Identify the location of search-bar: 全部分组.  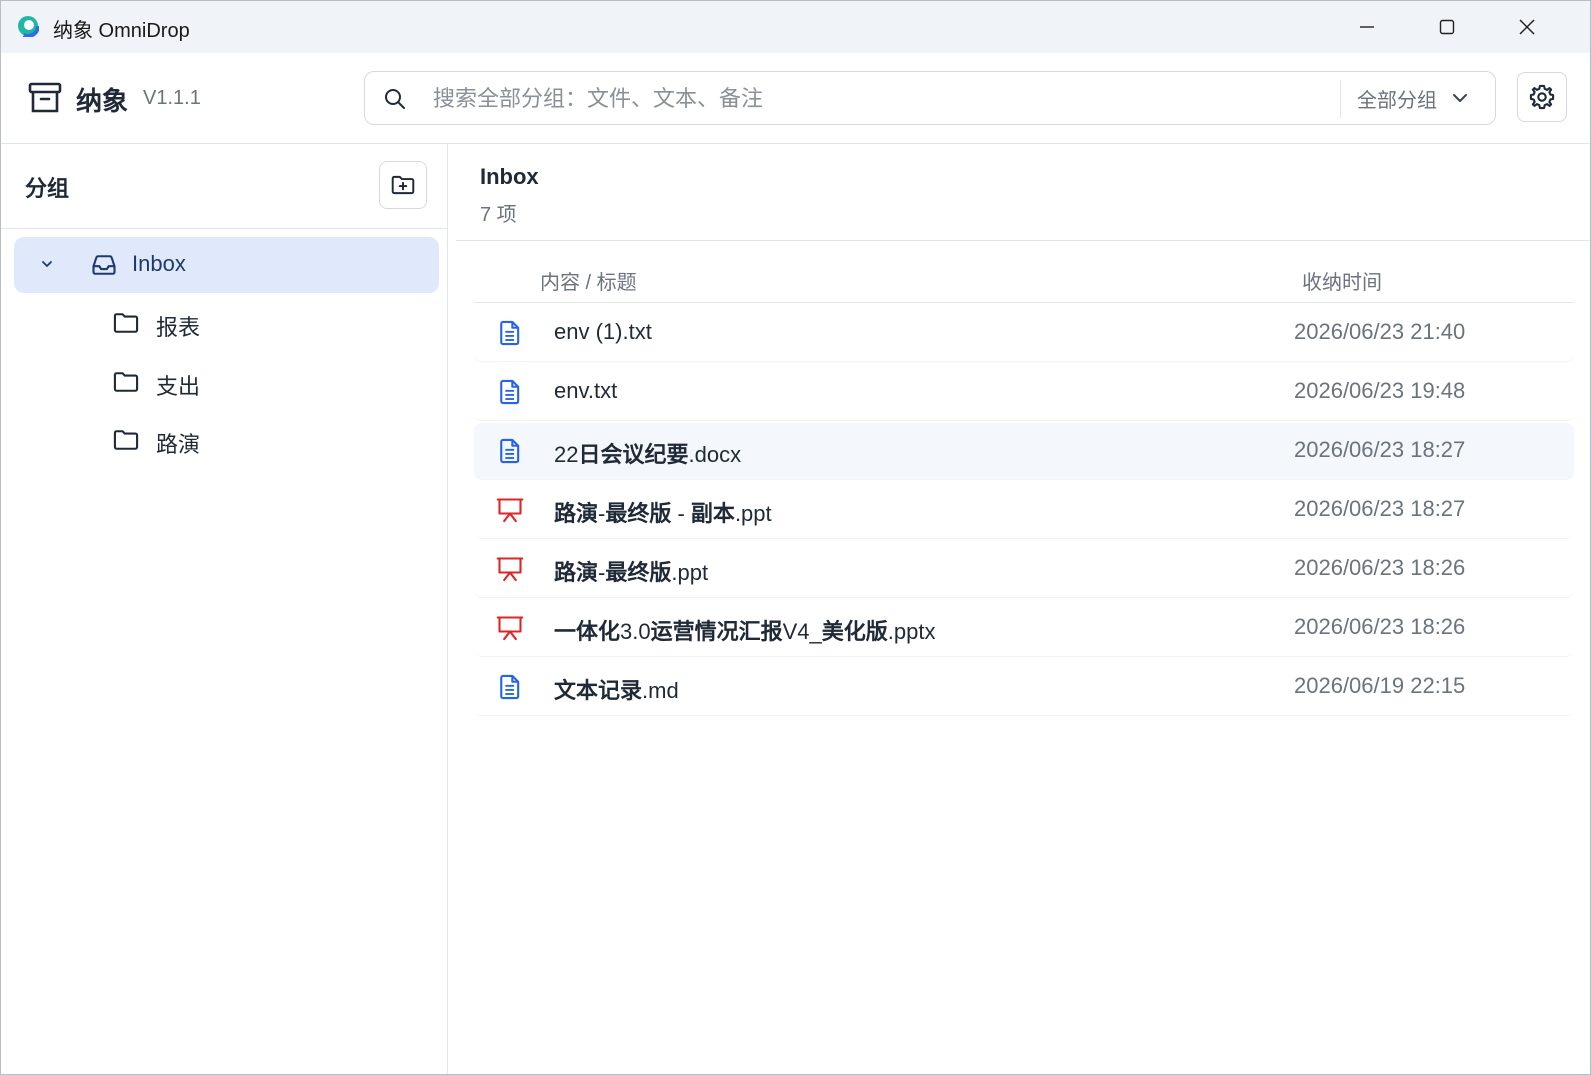
(930, 98).